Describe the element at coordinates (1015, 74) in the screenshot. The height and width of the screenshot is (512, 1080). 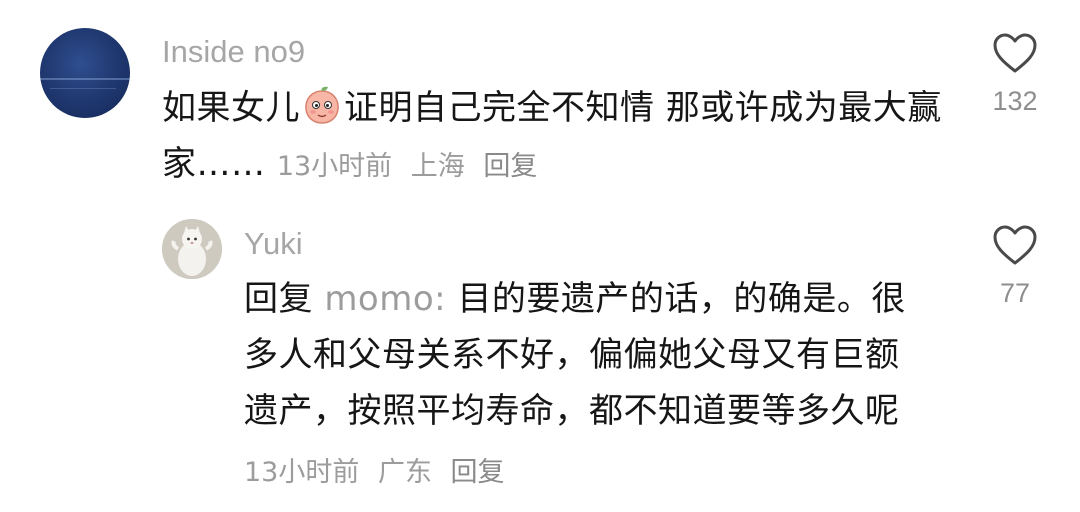
I see `like-button: 132` at that location.